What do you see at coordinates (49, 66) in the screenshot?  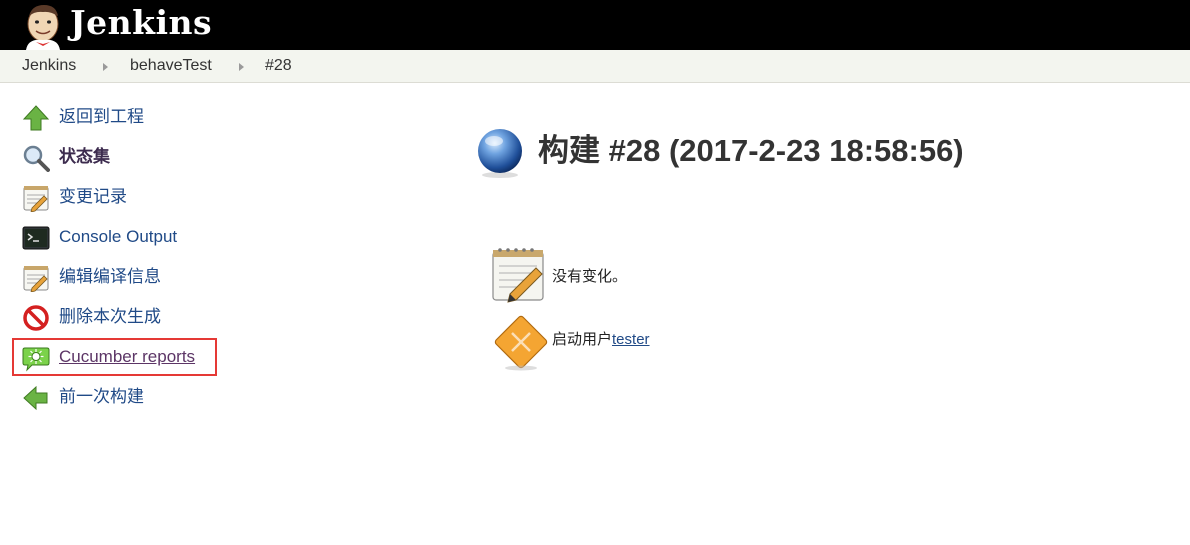 I see `breadcrumb-jenkins: Jenkins` at bounding box center [49, 66].